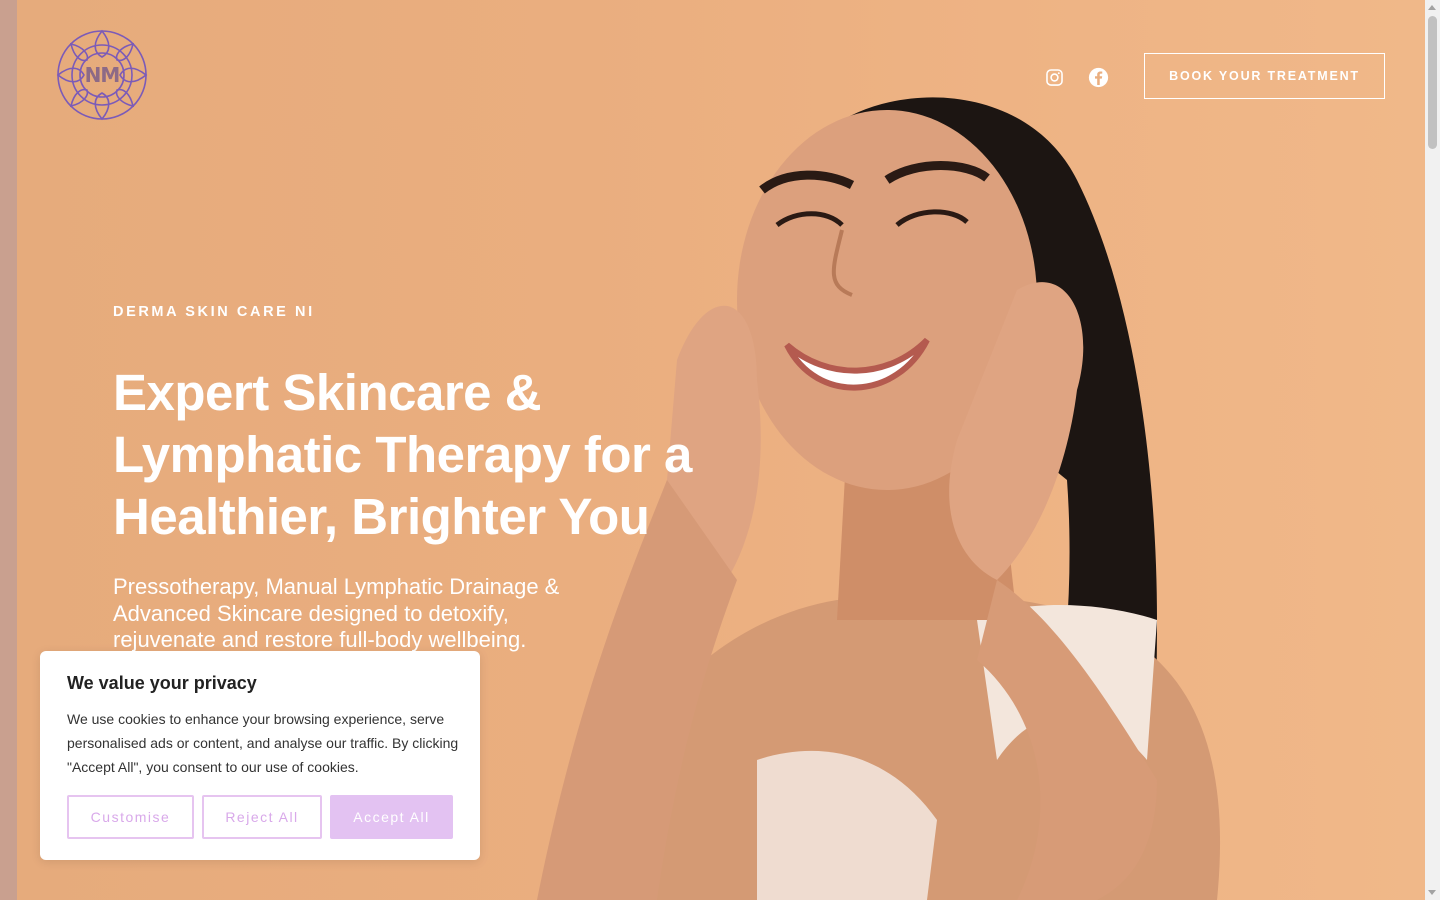  I want to click on facebook-link, so click(1098, 77).